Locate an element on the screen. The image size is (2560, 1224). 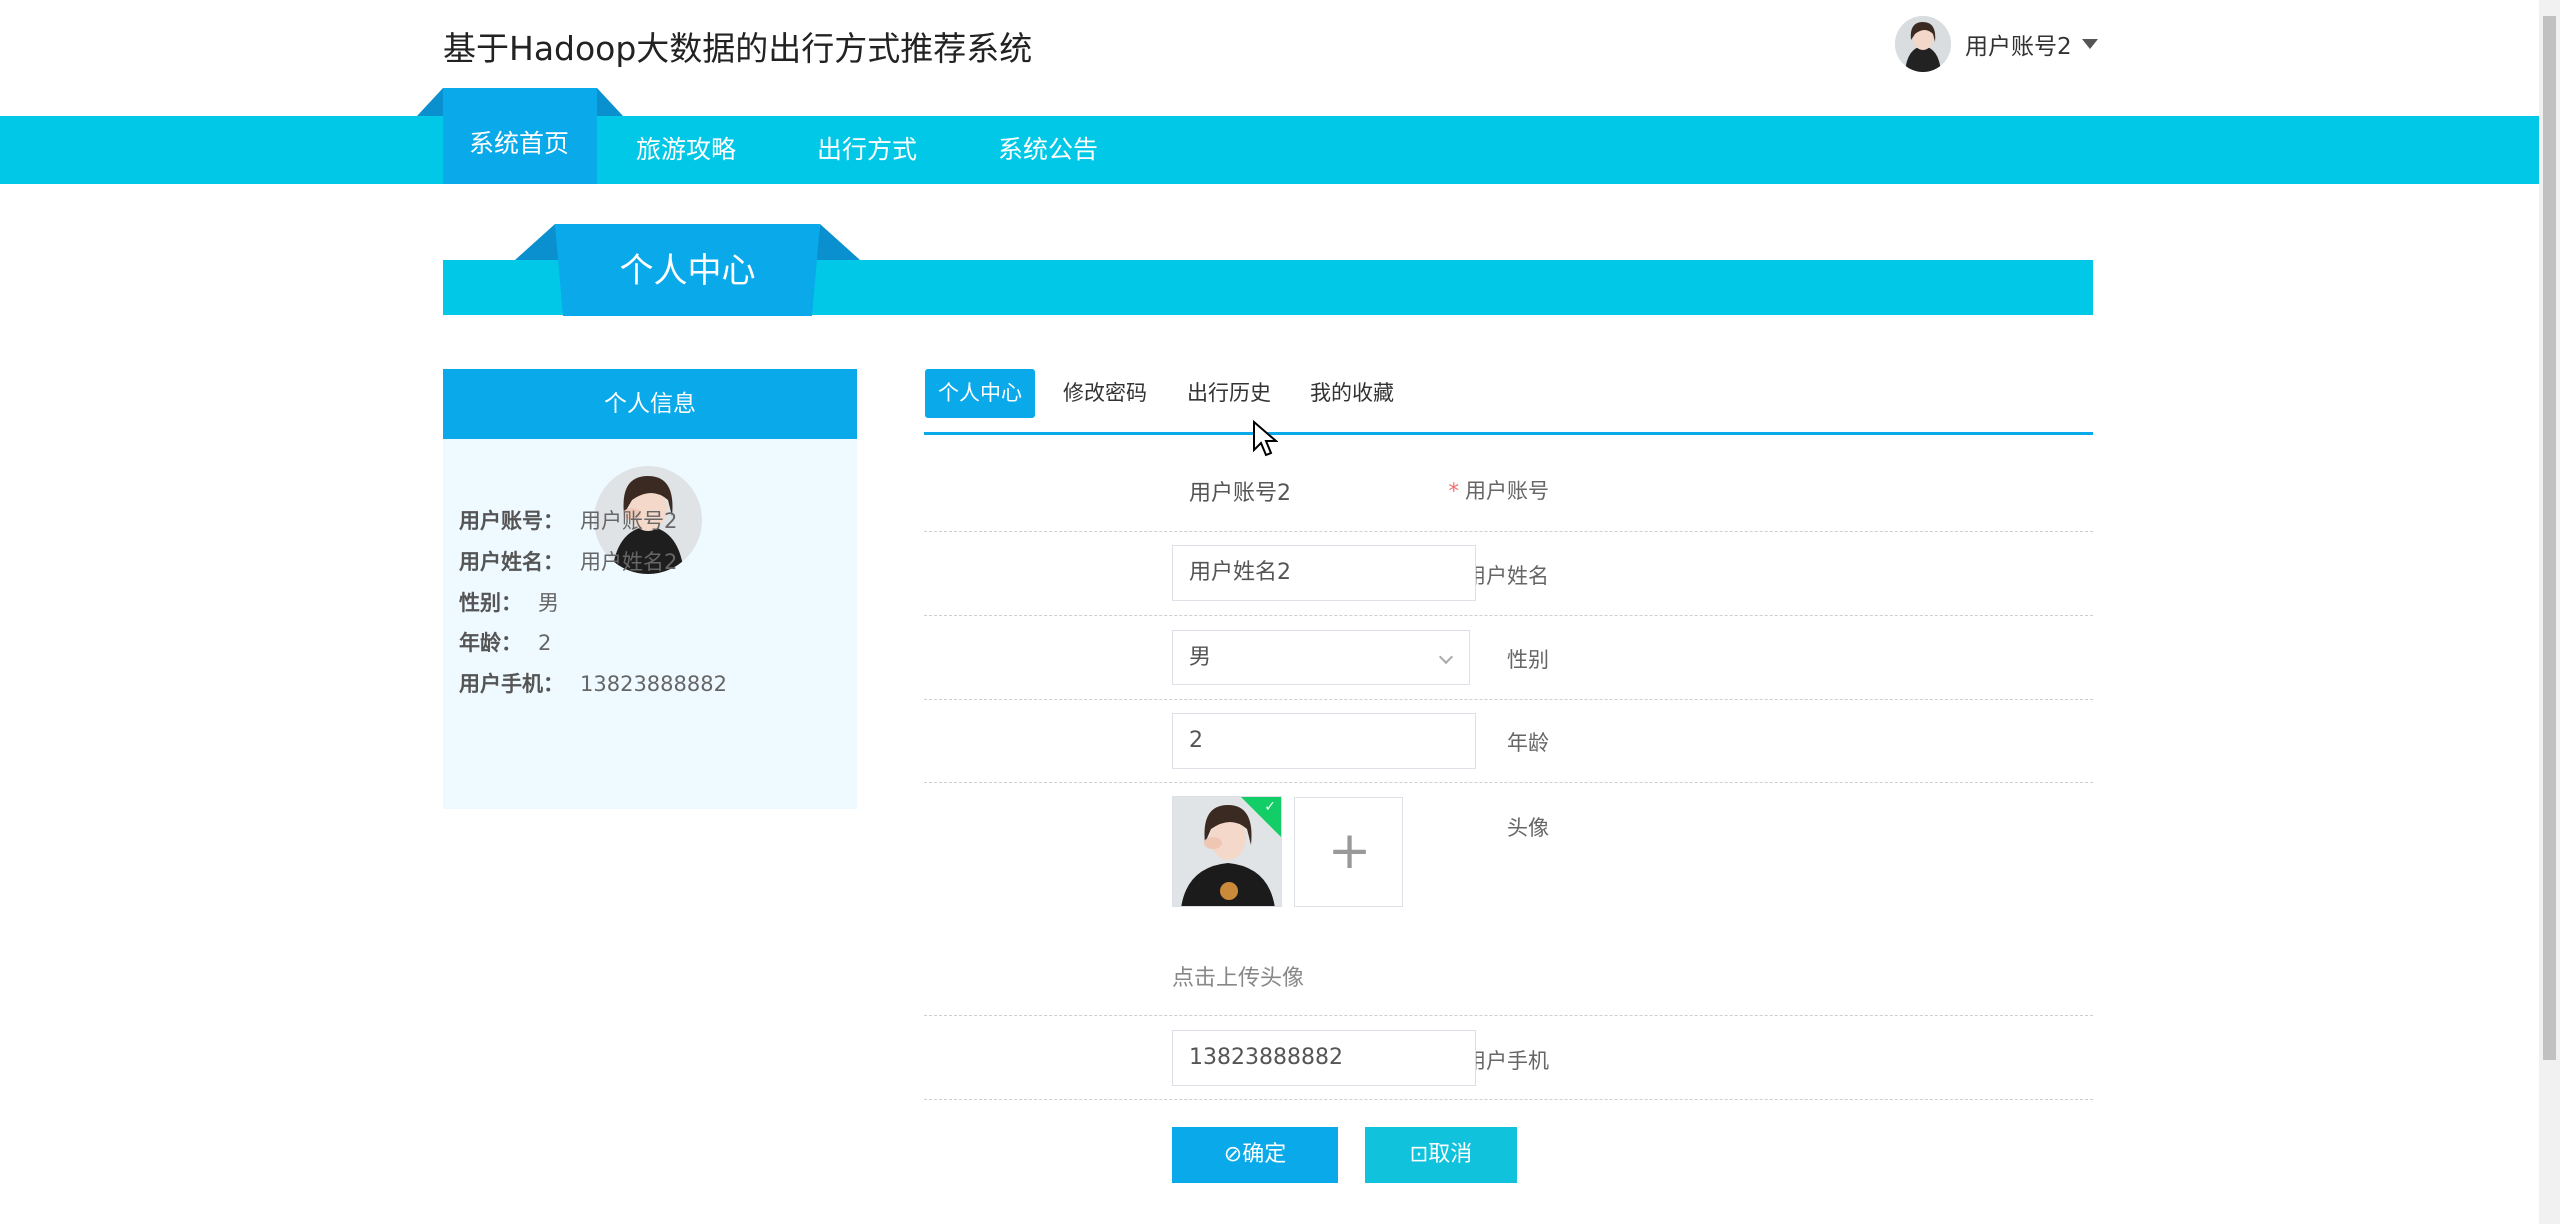
section-title: 个人中心 is located at coordinates (687, 271).